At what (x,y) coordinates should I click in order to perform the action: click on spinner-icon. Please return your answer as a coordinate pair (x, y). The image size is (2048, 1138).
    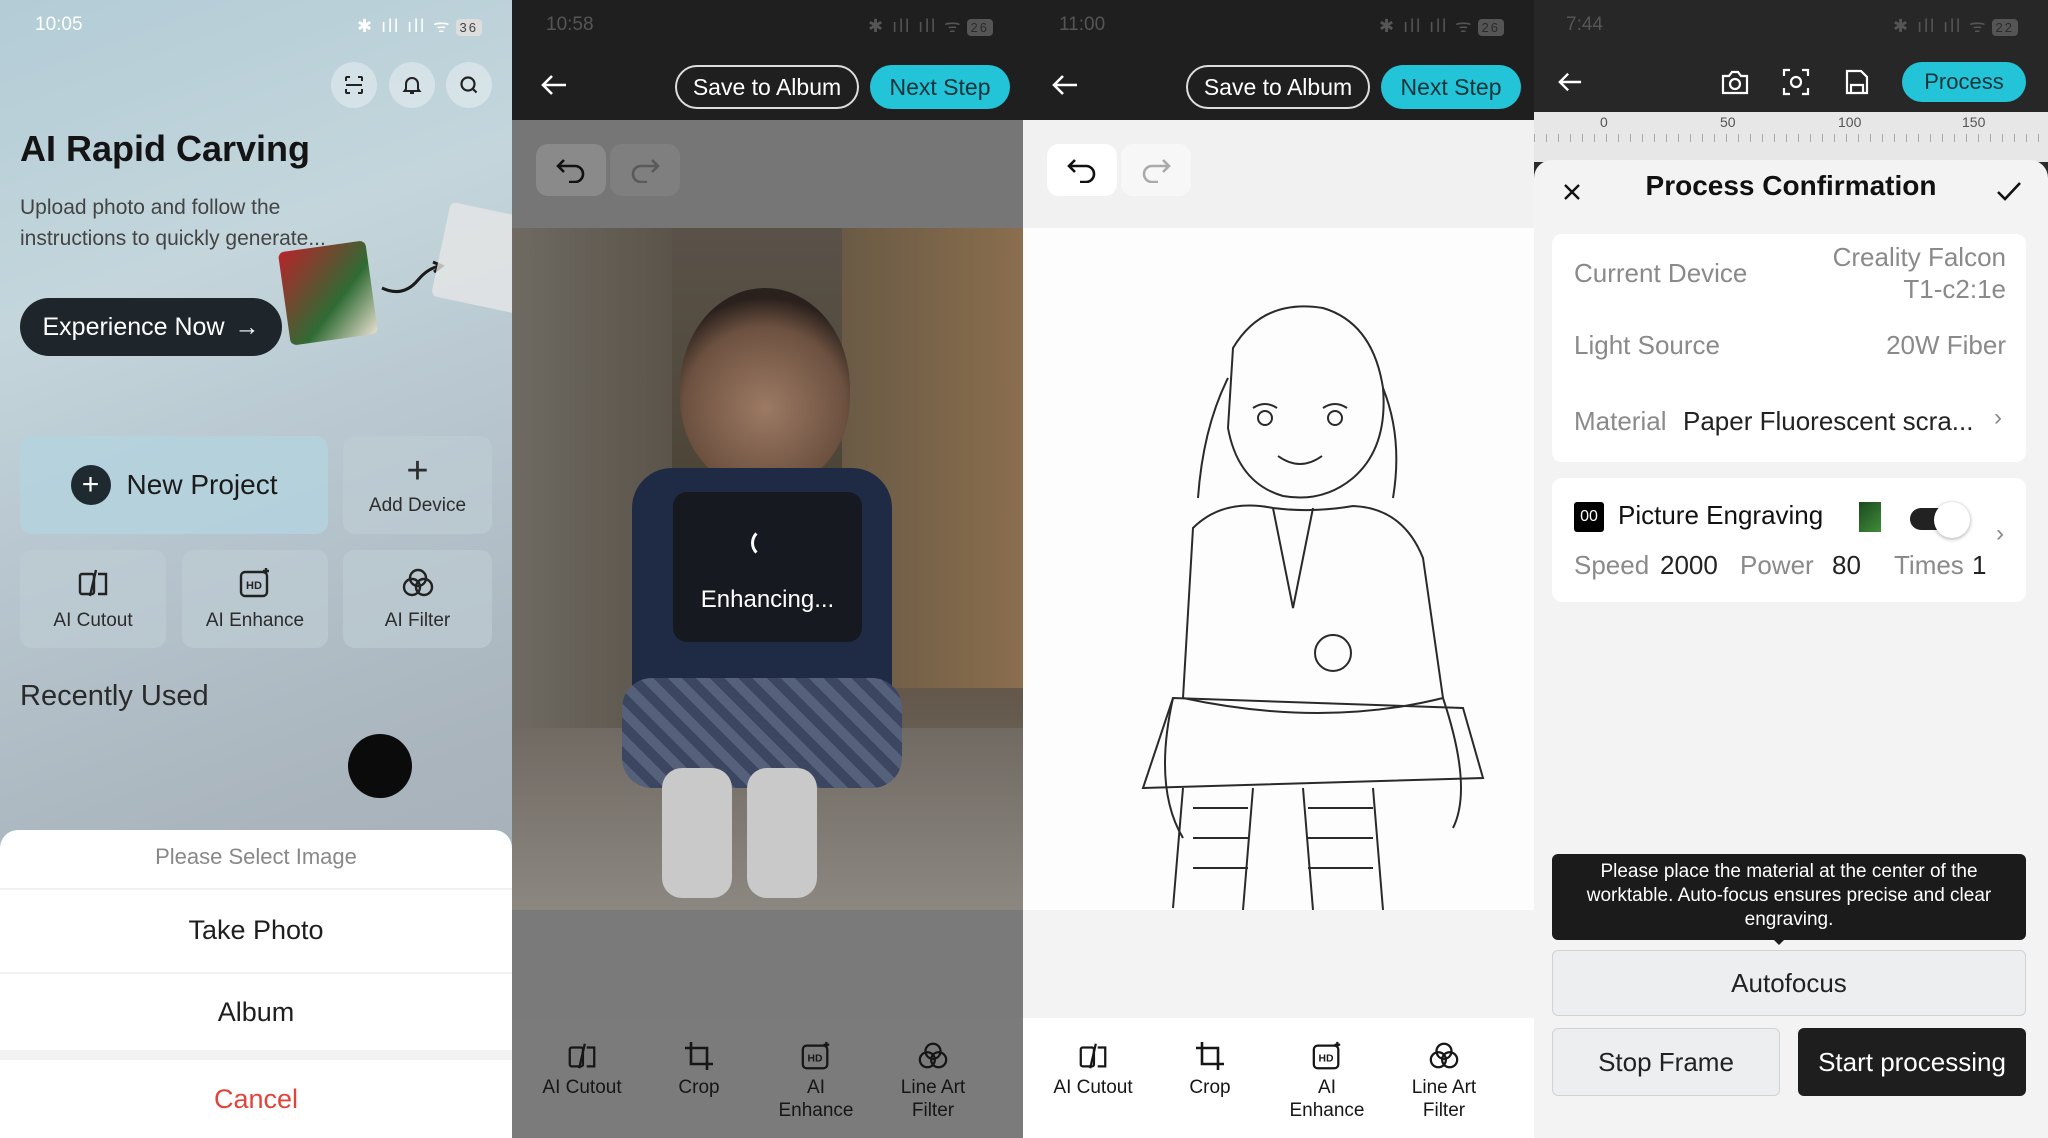
    Looking at the image, I should click on (766, 543).